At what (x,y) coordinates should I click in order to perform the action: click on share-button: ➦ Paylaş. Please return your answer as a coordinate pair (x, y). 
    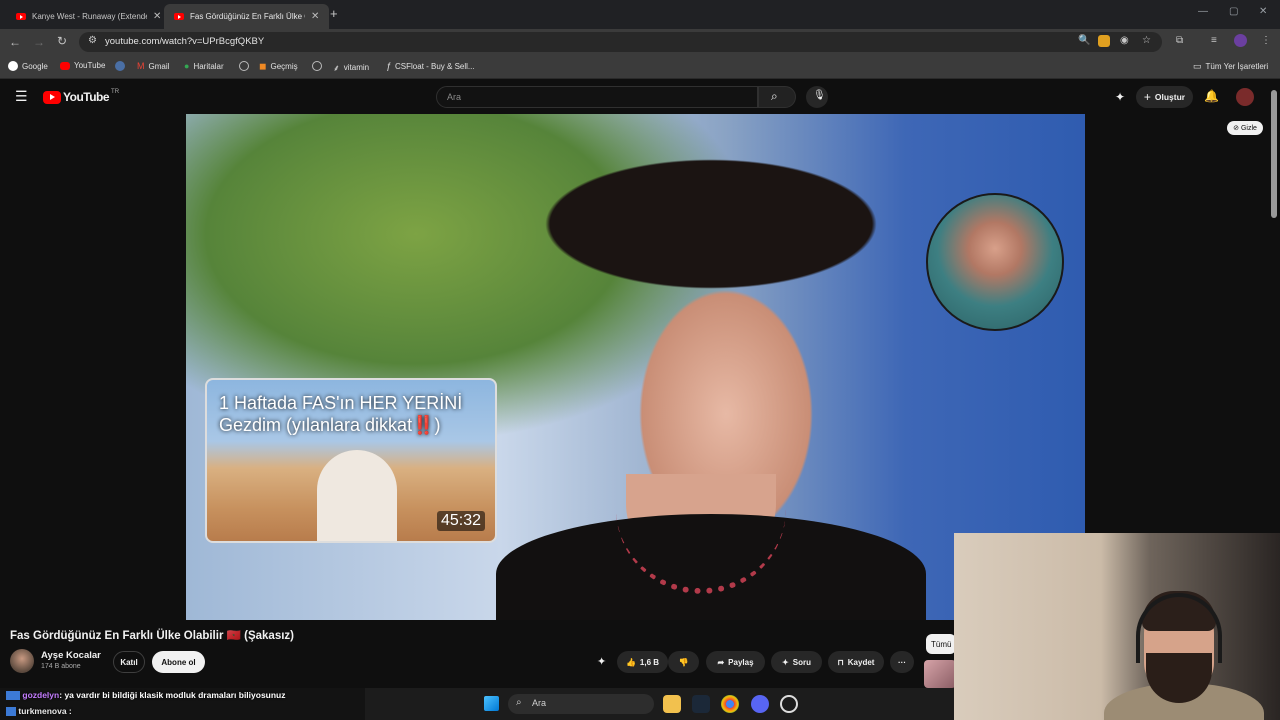
    Looking at the image, I should click on (735, 662).